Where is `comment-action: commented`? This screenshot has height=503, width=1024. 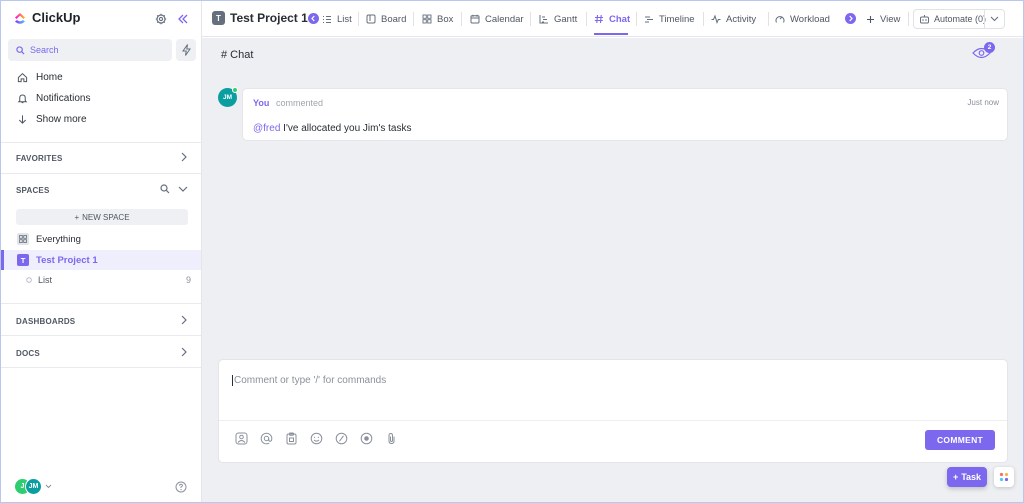
comment-action: commented is located at coordinates (300, 103).